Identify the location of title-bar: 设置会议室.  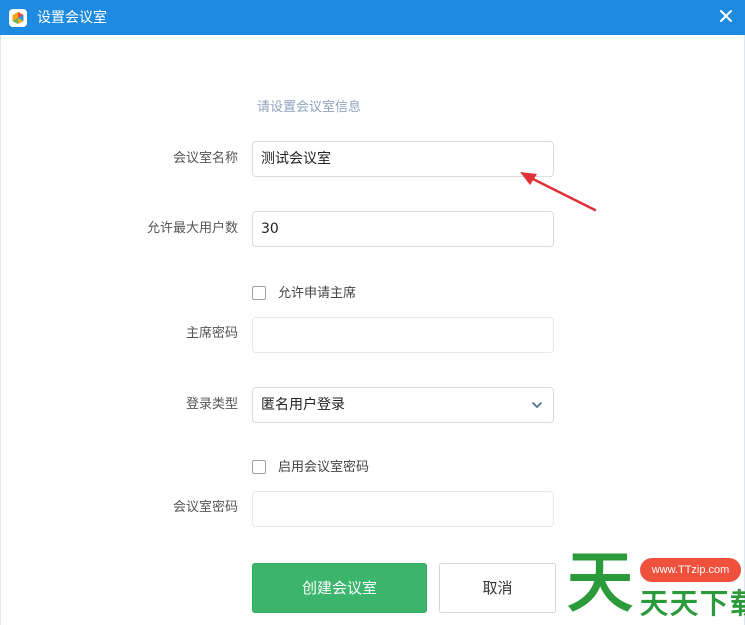
(372, 17).